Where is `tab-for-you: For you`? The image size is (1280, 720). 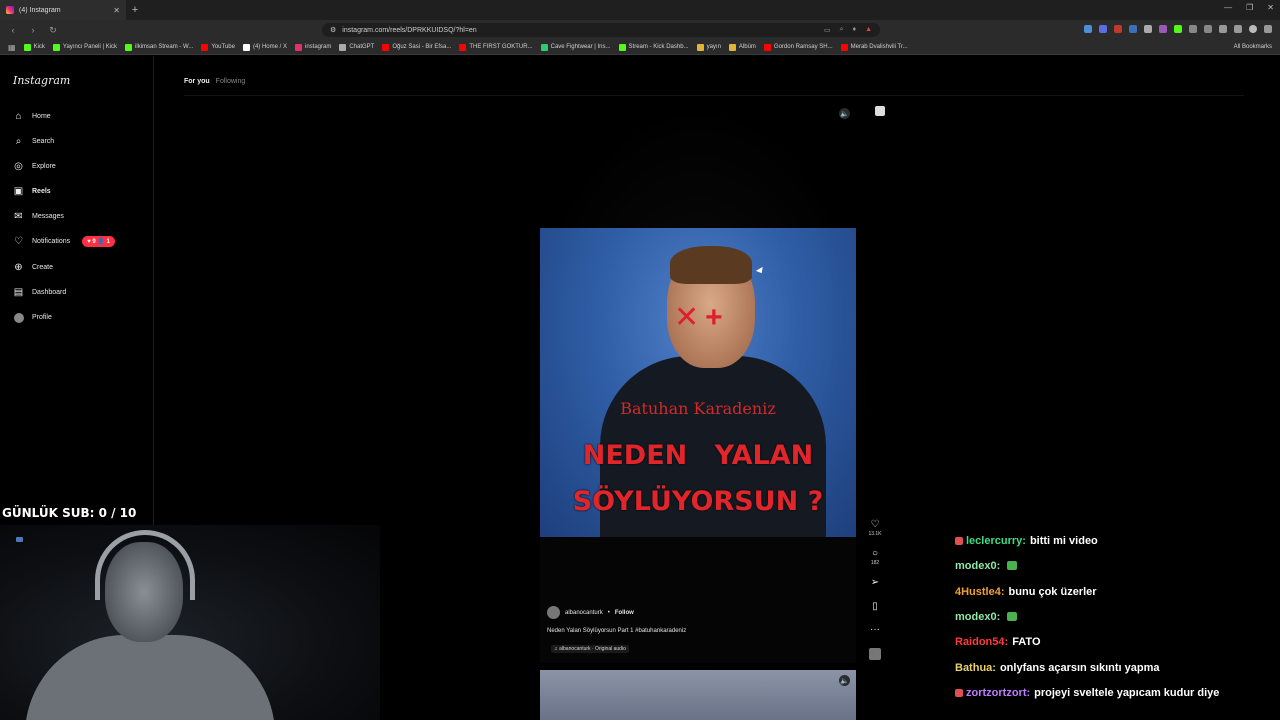
tab-for-you: For you is located at coordinates (197, 81).